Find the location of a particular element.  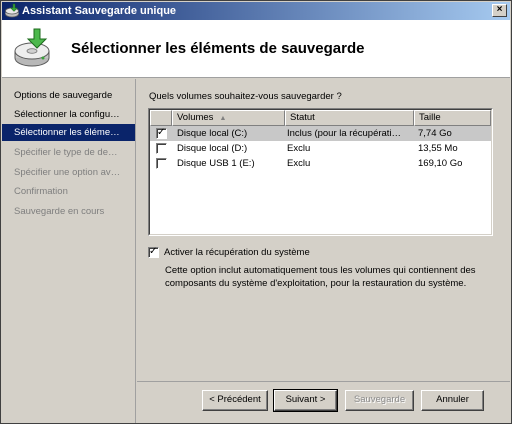

system-recovery-checkbox: ✓ is located at coordinates (153, 252).